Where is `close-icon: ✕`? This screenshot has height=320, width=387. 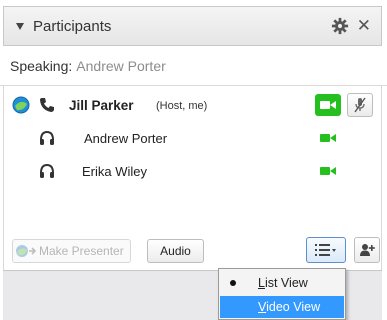 close-icon: ✕ is located at coordinates (364, 26).